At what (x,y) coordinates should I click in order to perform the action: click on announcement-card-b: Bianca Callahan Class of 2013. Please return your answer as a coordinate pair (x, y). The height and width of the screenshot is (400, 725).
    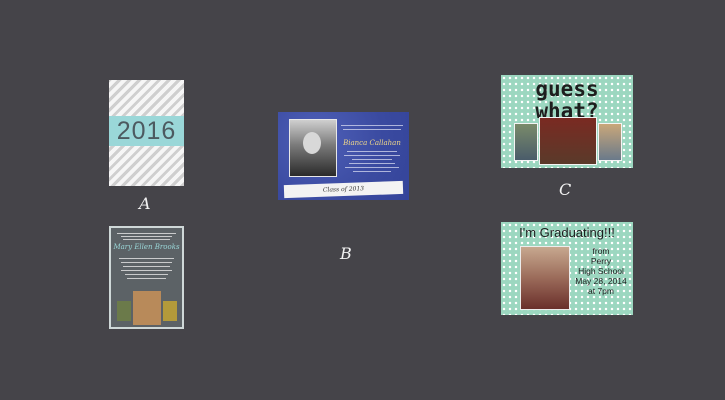
    Looking at the image, I should click on (343, 156).